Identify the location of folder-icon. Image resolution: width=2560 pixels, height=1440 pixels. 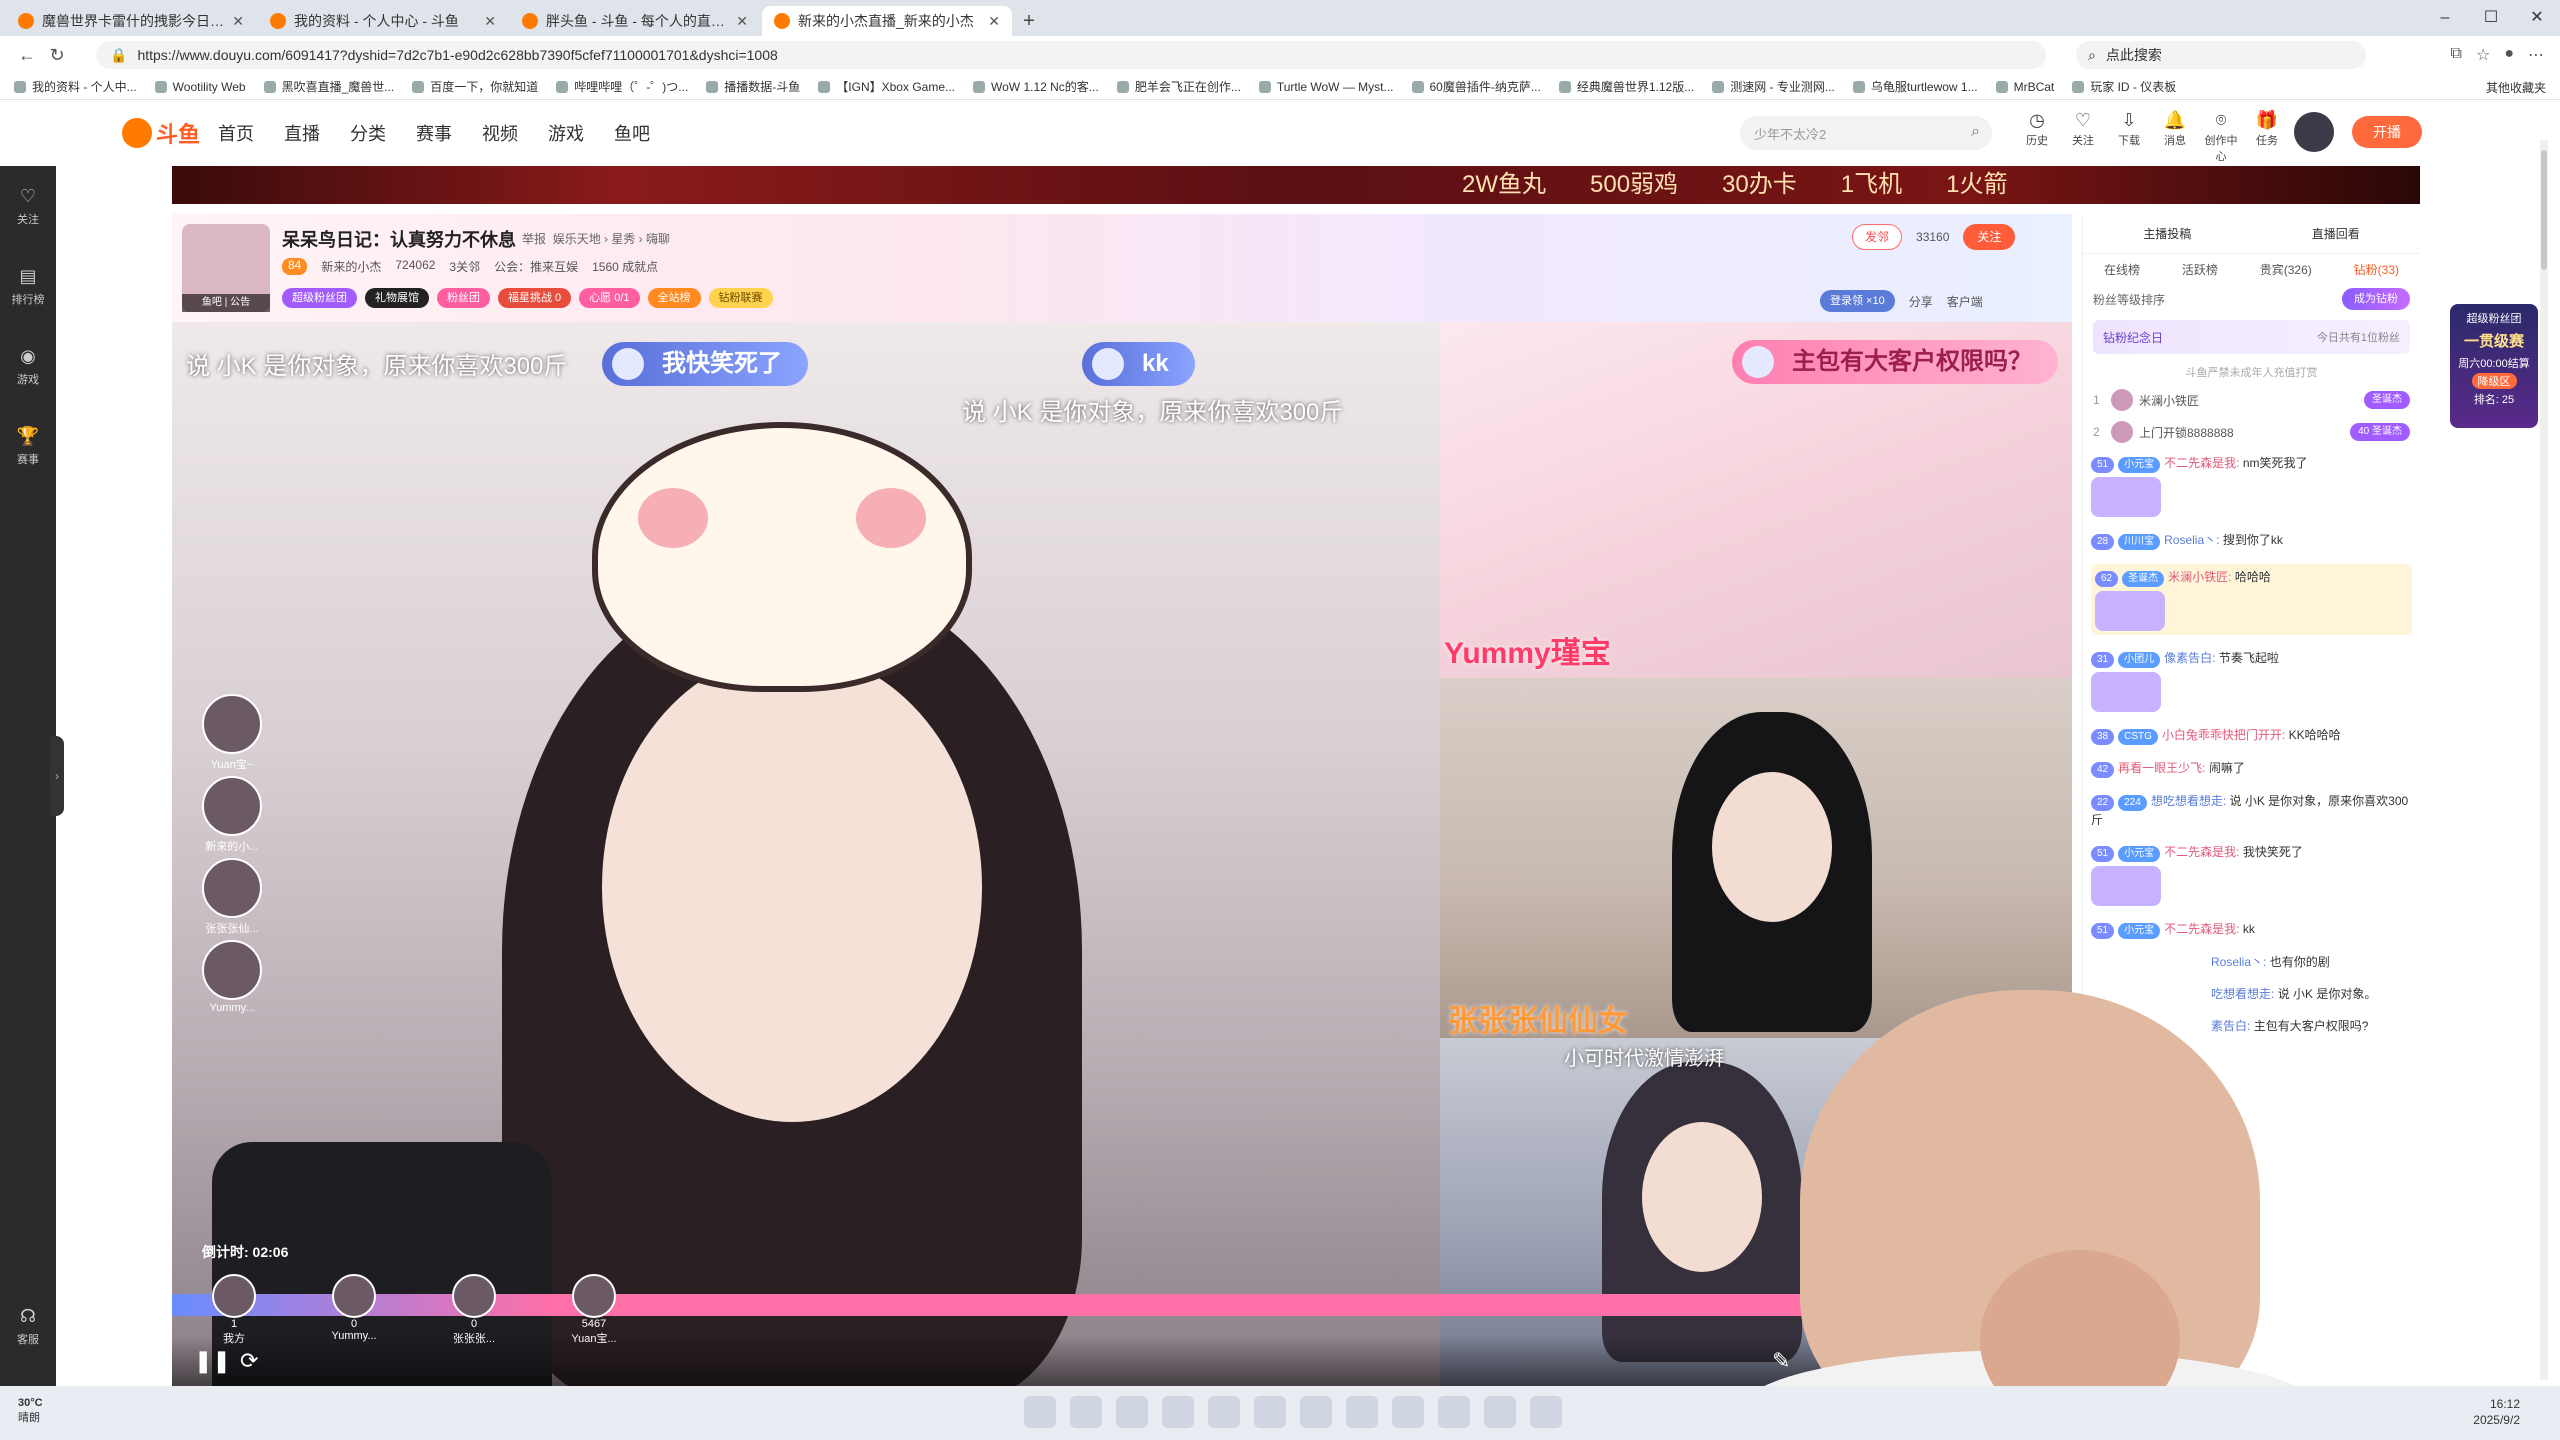
(1270, 1412).